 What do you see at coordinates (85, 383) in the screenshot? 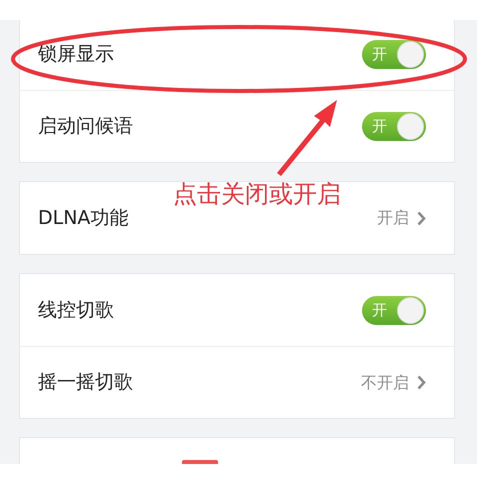
I see `setting-label: 摇一摇切歌` at bounding box center [85, 383].